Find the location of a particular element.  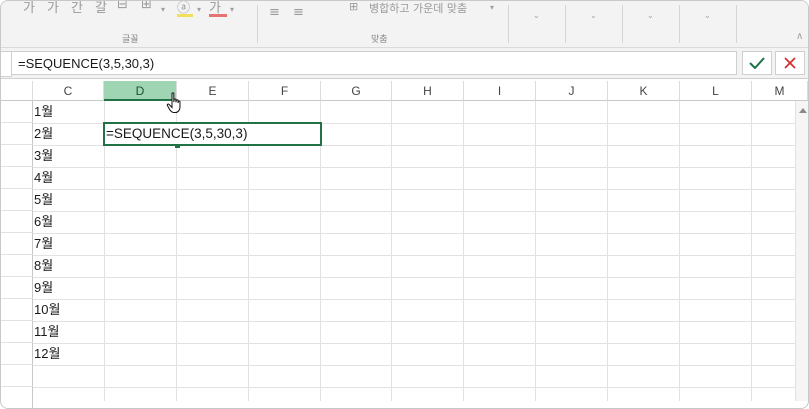

column-header-h: H is located at coordinates (428, 91).